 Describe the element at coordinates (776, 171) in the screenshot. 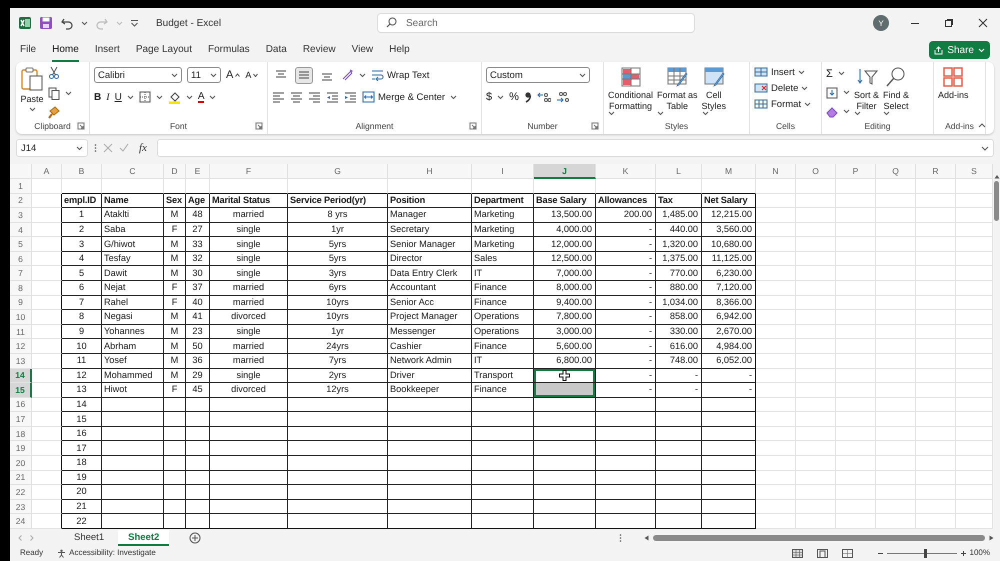

I see `column-header: N` at that location.